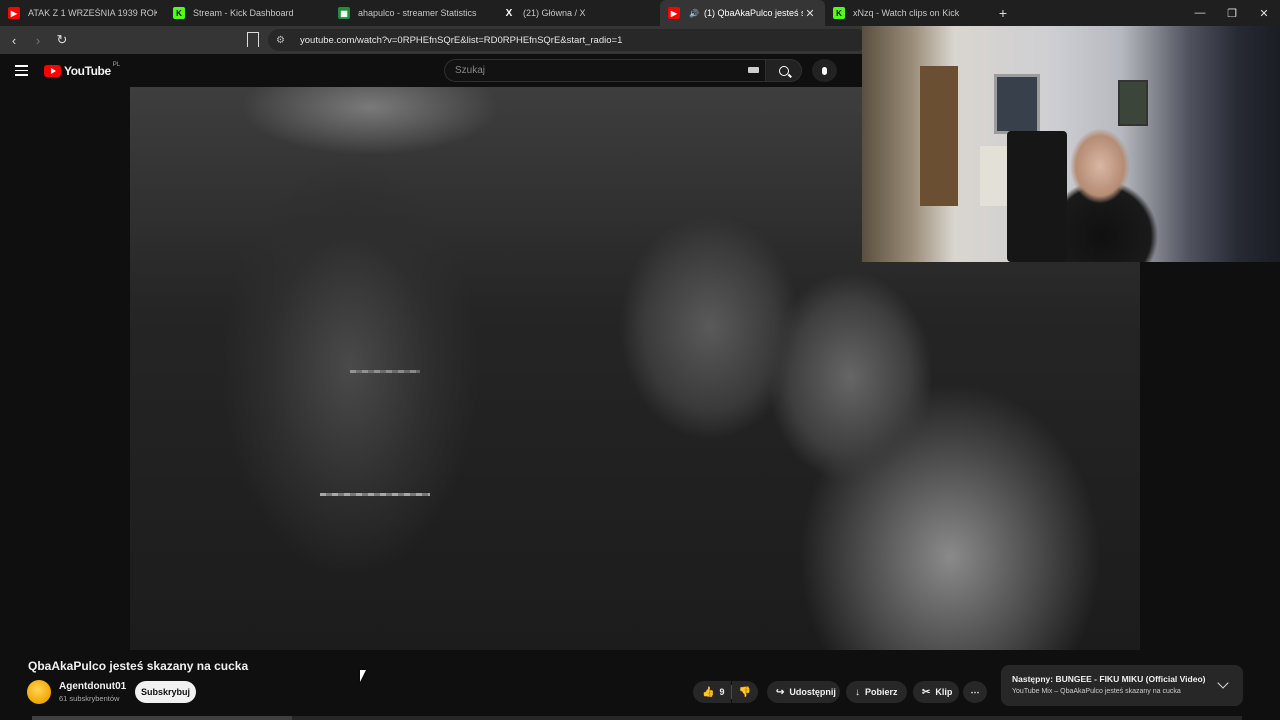  What do you see at coordinates (87, 71) in the screenshot?
I see `youtube-wordmark: YouTube` at bounding box center [87, 71].